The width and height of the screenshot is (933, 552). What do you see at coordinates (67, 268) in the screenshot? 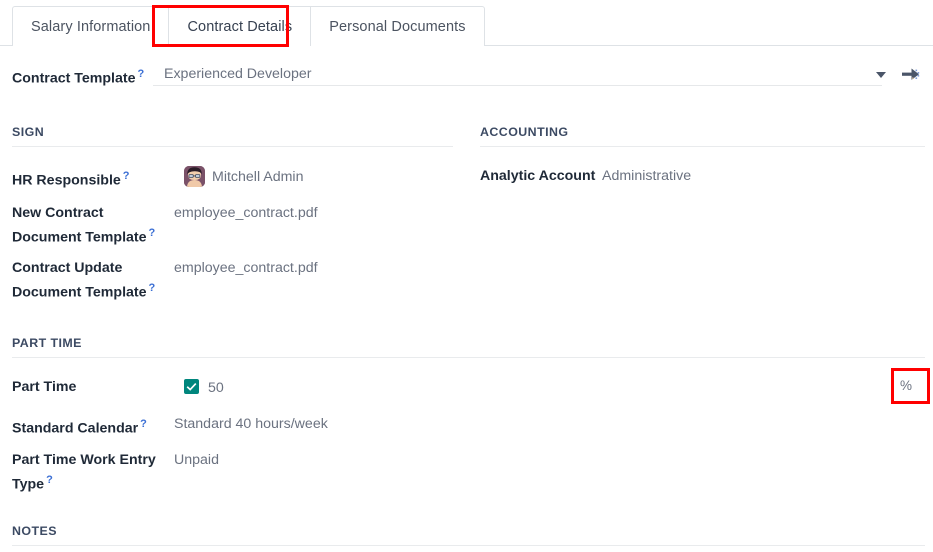
I see `label-text-line1: Contract Update` at bounding box center [67, 268].